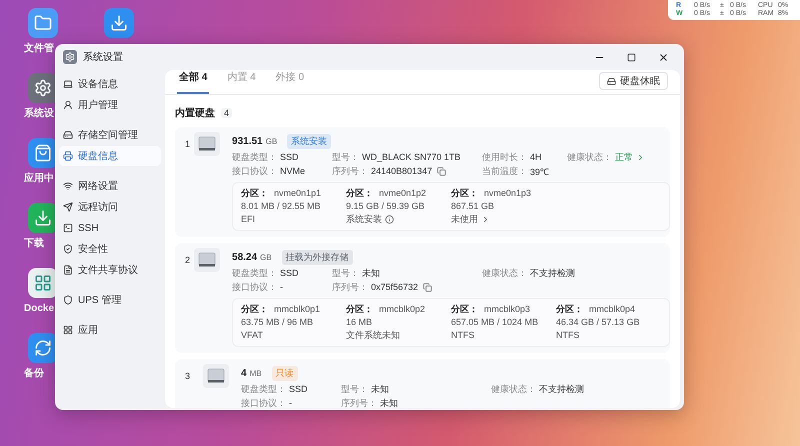 The width and height of the screenshot is (800, 446). What do you see at coordinates (508, 193) in the screenshot?
I see `partition-name: nvme0n1p3` at bounding box center [508, 193].